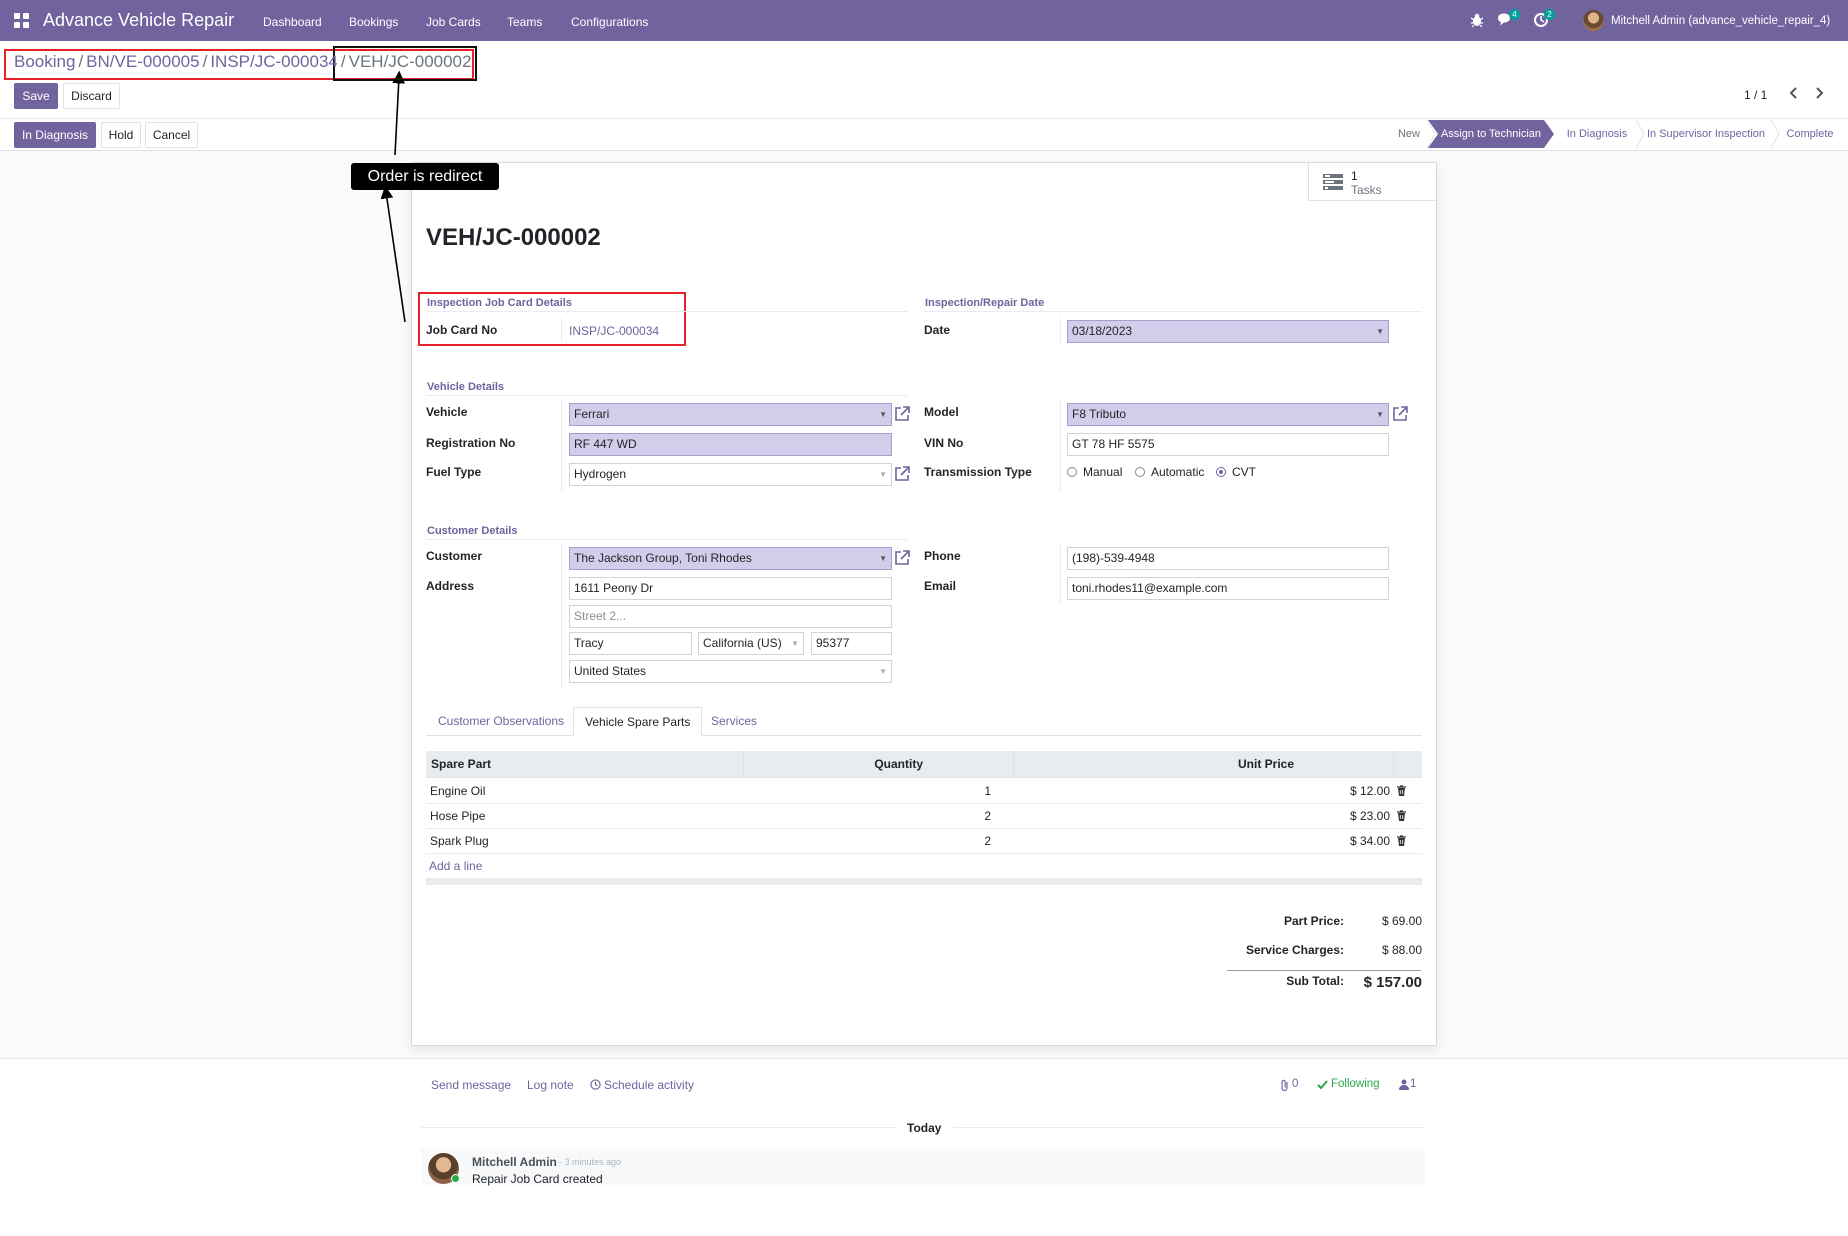  What do you see at coordinates (1160, 764) in the screenshot?
I see `column-unit-price: Unit Price` at bounding box center [1160, 764].